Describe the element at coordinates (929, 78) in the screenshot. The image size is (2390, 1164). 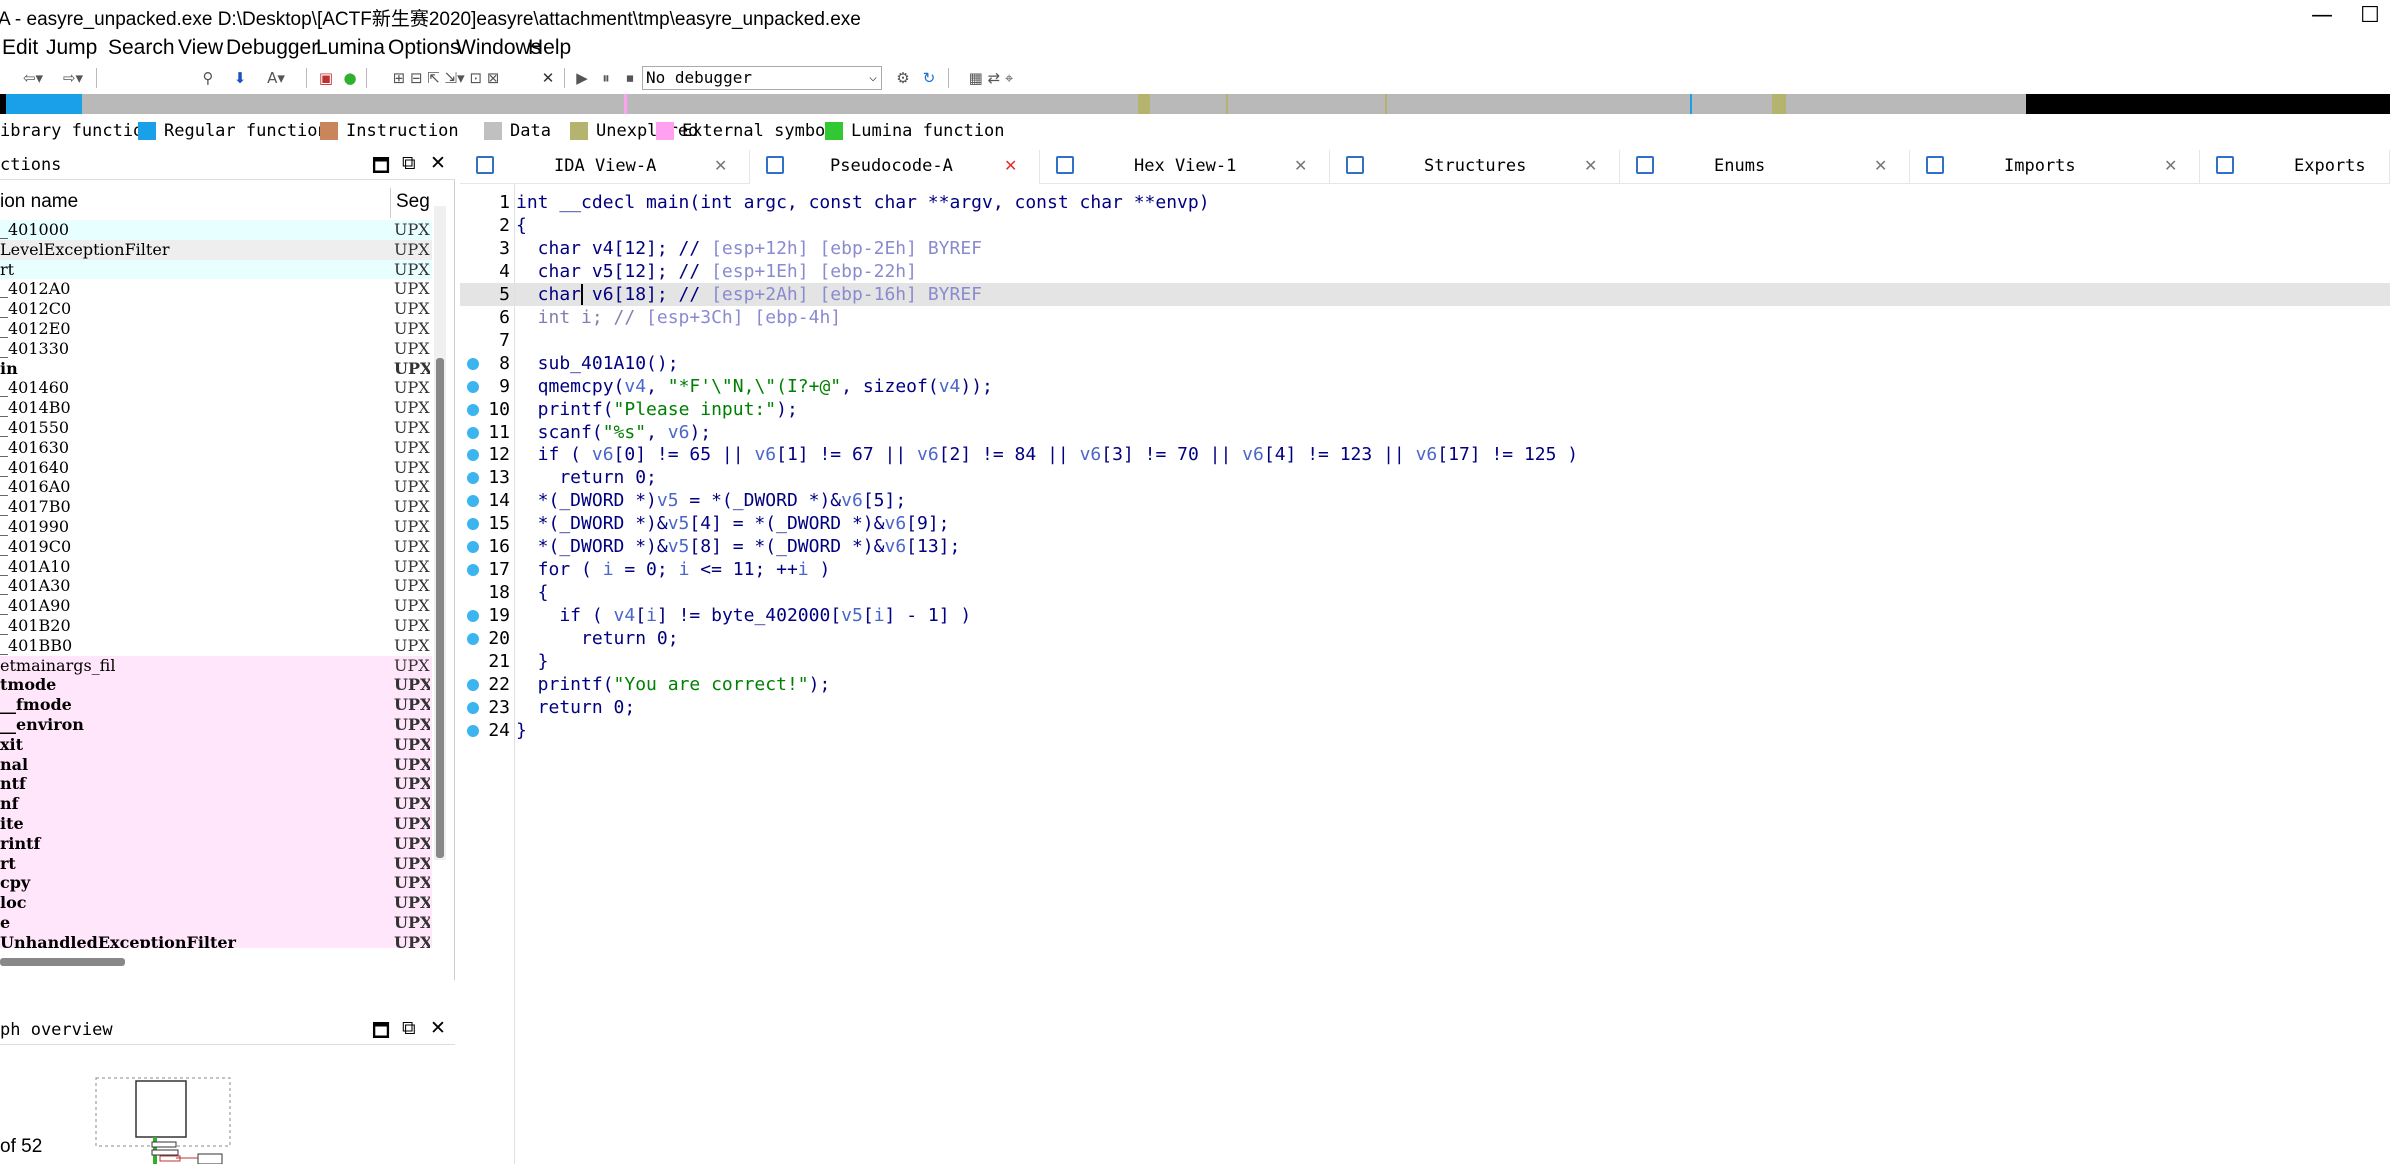
I see `switch-debugger-icon: ↻` at that location.